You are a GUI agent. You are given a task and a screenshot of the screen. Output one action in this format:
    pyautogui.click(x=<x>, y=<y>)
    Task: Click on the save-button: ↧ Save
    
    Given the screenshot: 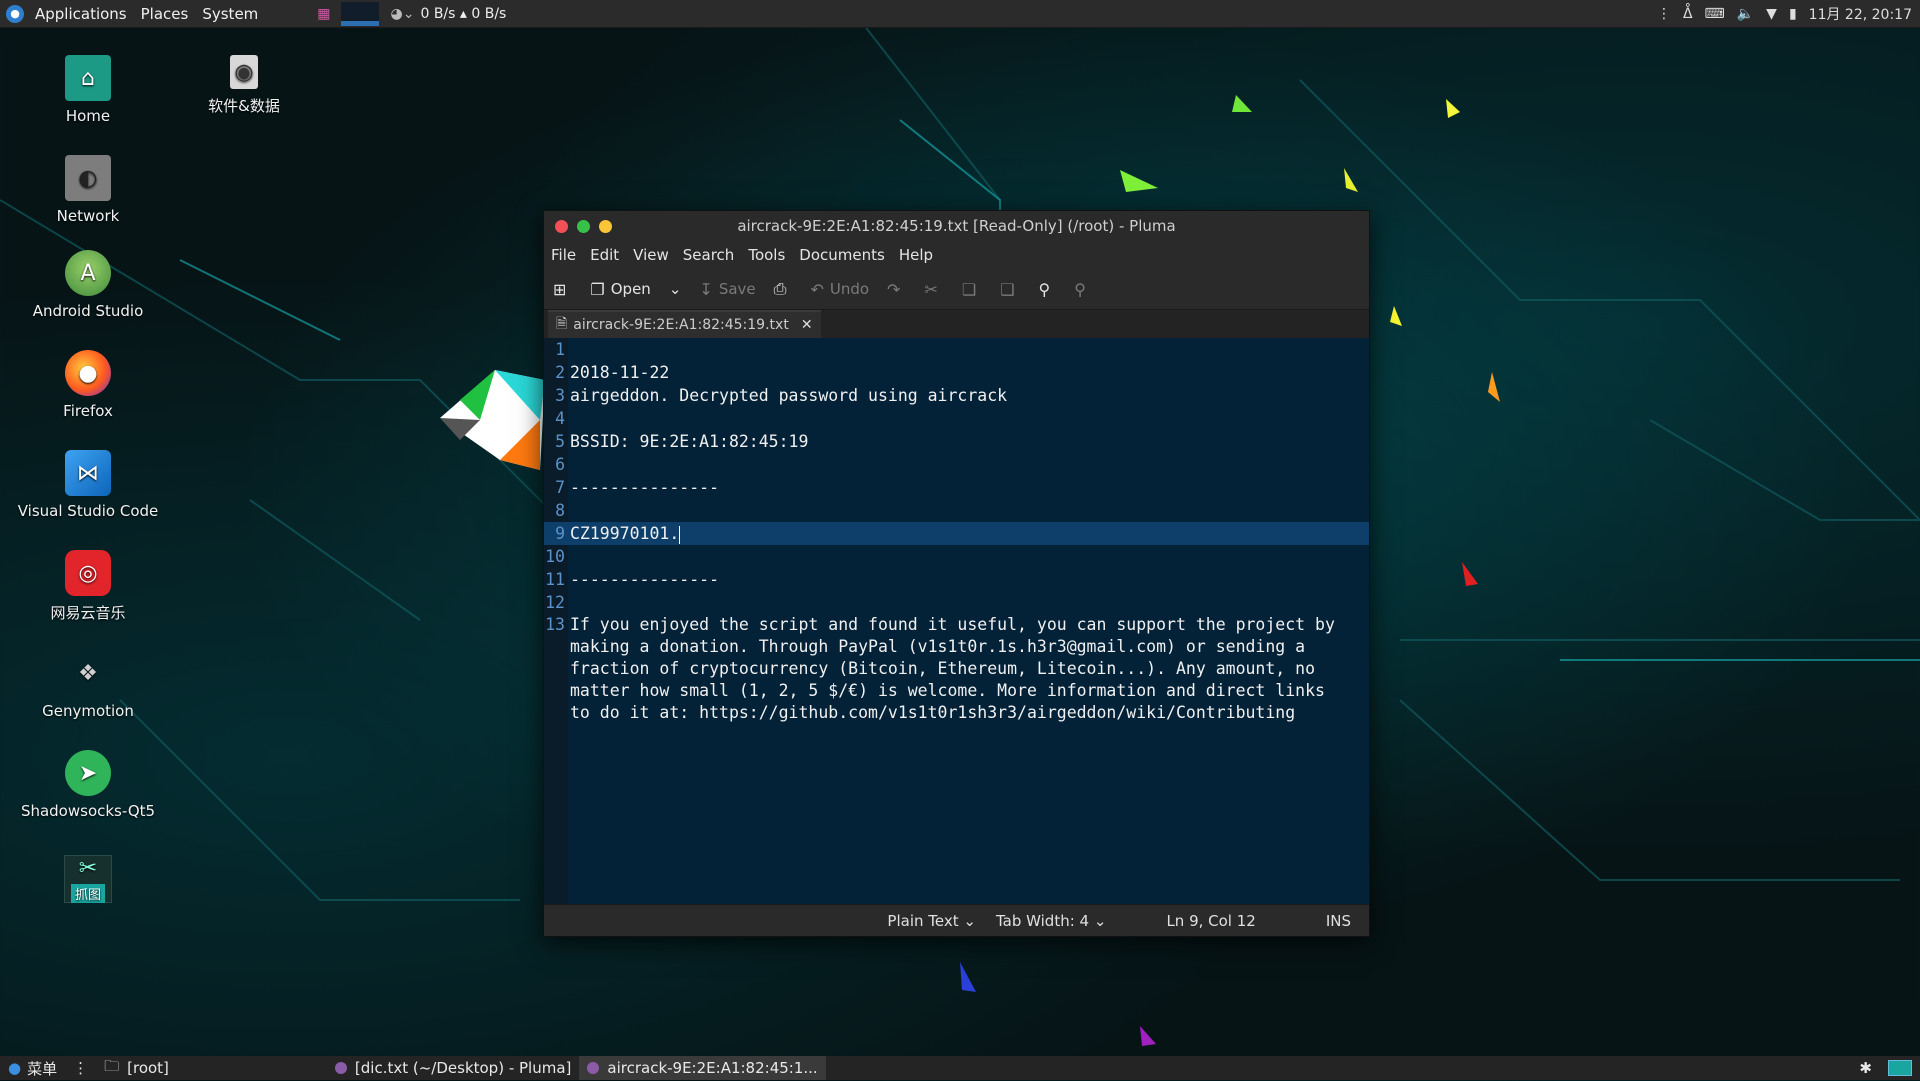 What is the action you would take?
    pyautogui.click(x=727, y=289)
    